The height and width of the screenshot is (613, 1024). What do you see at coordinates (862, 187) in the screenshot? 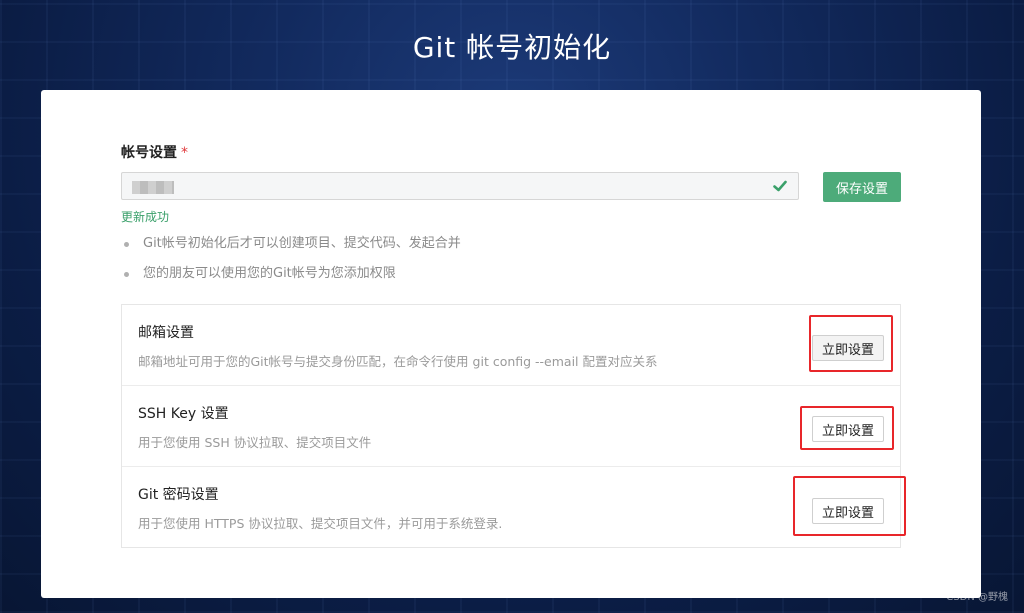
I see `save-settings-button: 保存设置` at bounding box center [862, 187].